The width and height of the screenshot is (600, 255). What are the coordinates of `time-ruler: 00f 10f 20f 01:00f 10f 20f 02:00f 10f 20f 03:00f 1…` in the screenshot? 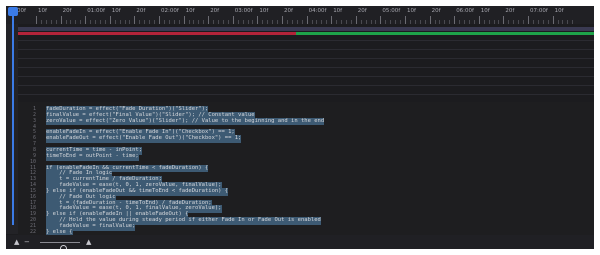 It's located at (300, 15).